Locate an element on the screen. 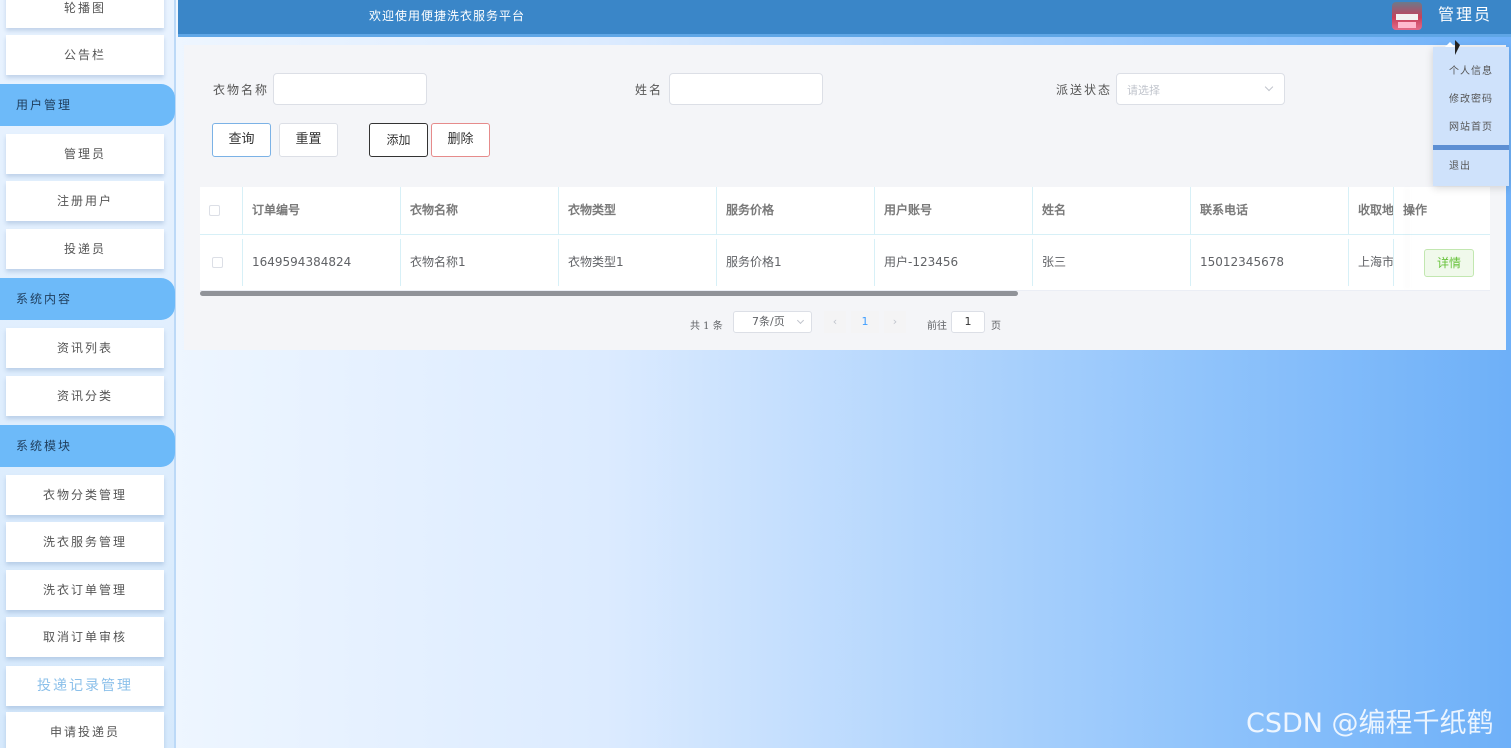 This screenshot has width=1511, height=748. watermark: CSDN @编程千纸鹤 is located at coordinates (1370, 723).